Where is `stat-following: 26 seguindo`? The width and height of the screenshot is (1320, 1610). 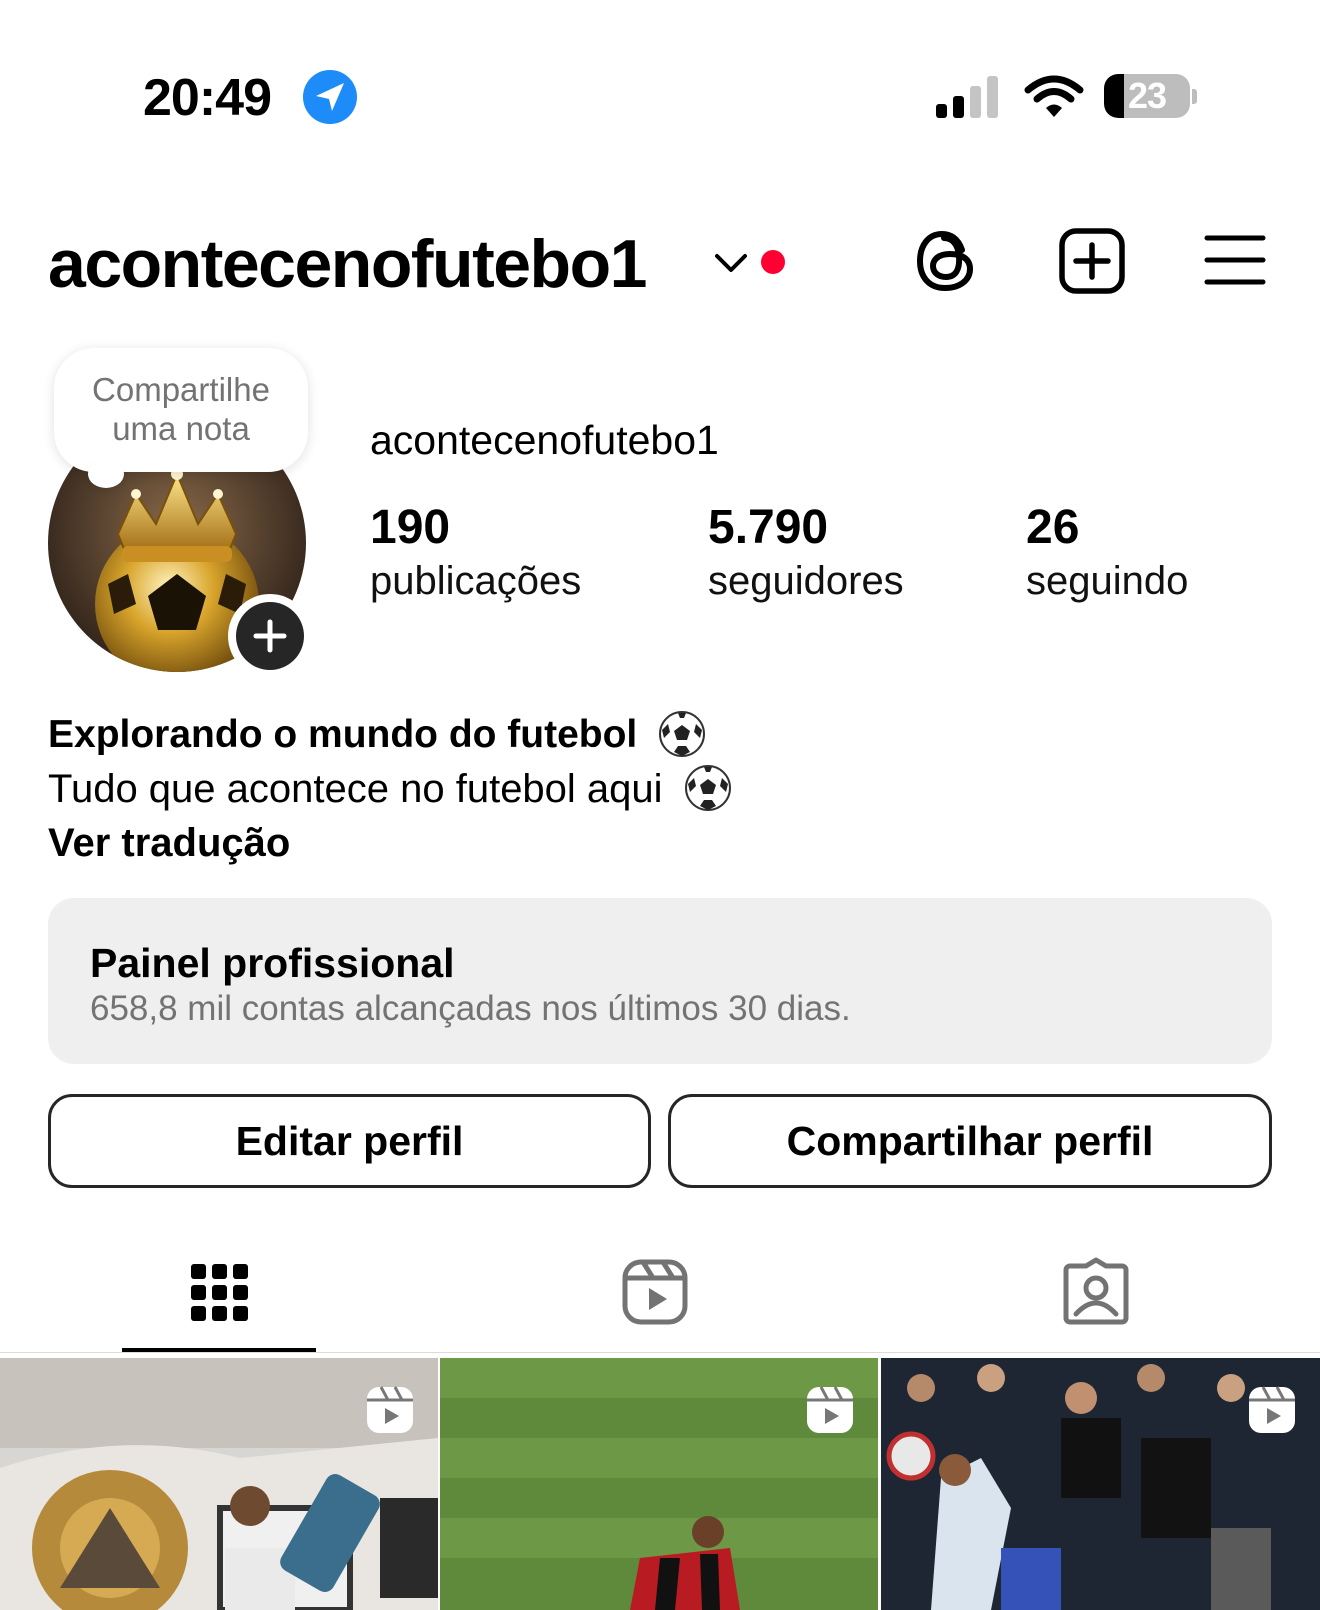 stat-following: 26 seguindo is located at coordinates (1107, 553).